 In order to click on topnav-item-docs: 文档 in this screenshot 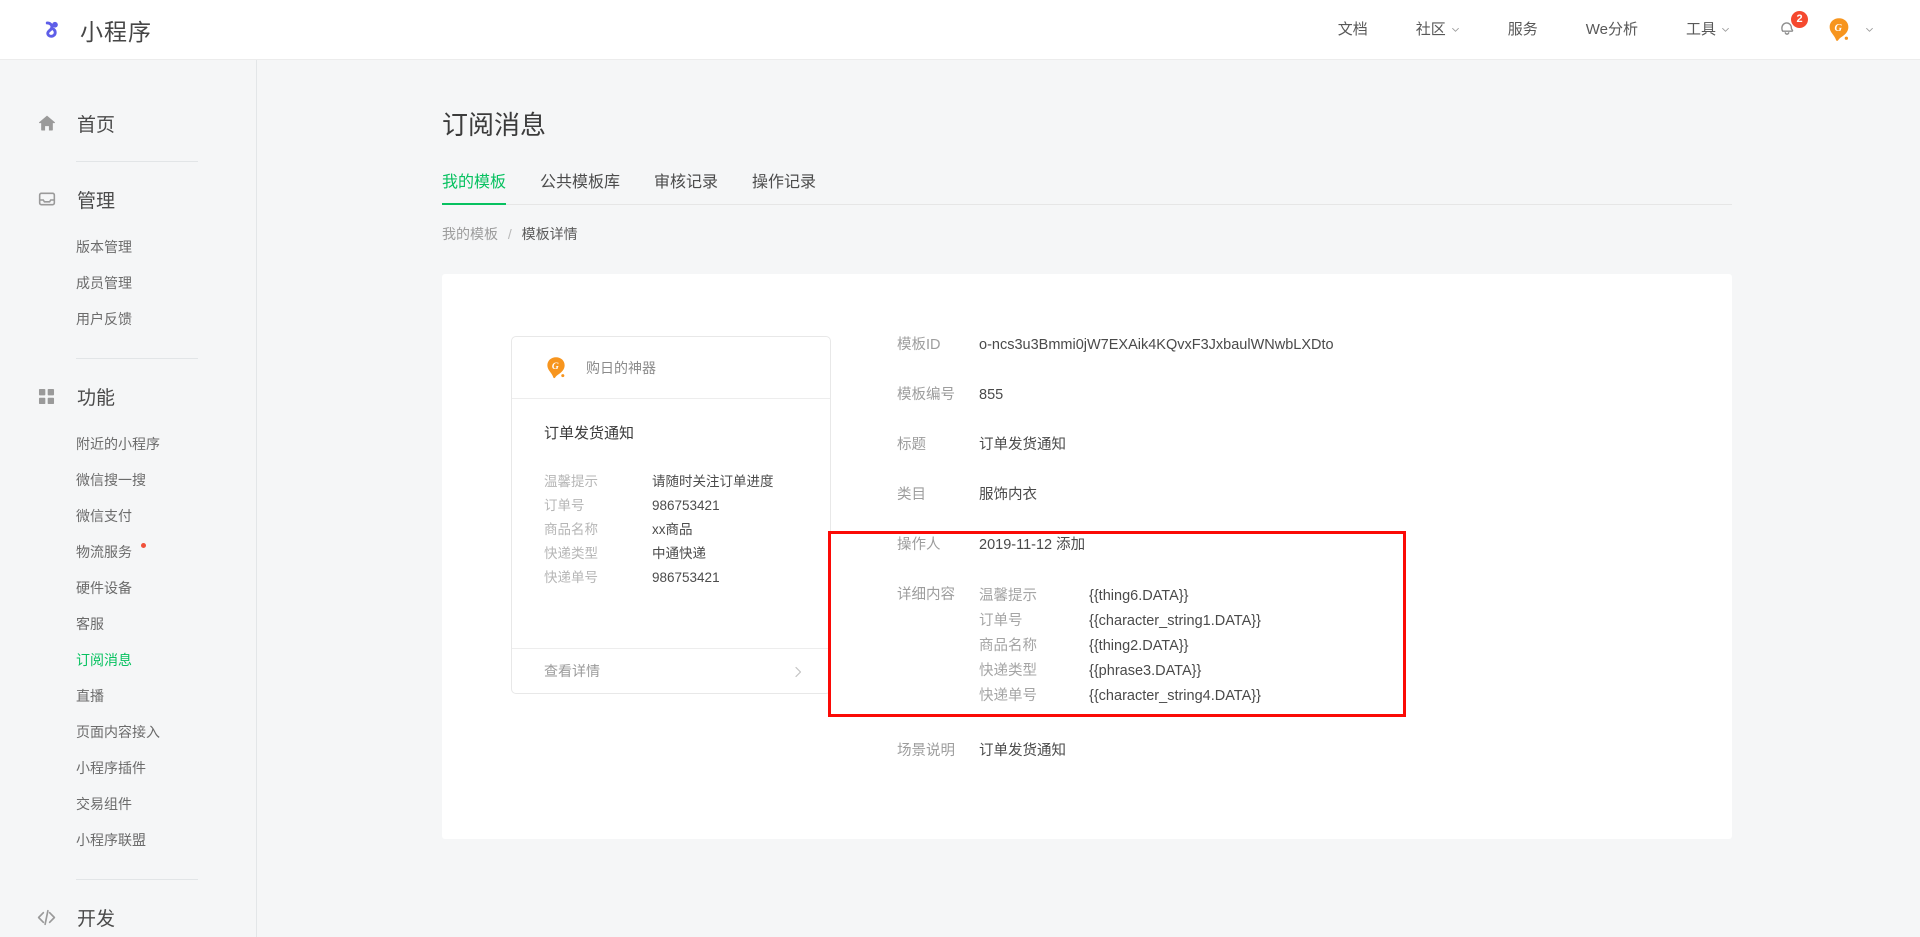, I will do `click(1353, 30)`.